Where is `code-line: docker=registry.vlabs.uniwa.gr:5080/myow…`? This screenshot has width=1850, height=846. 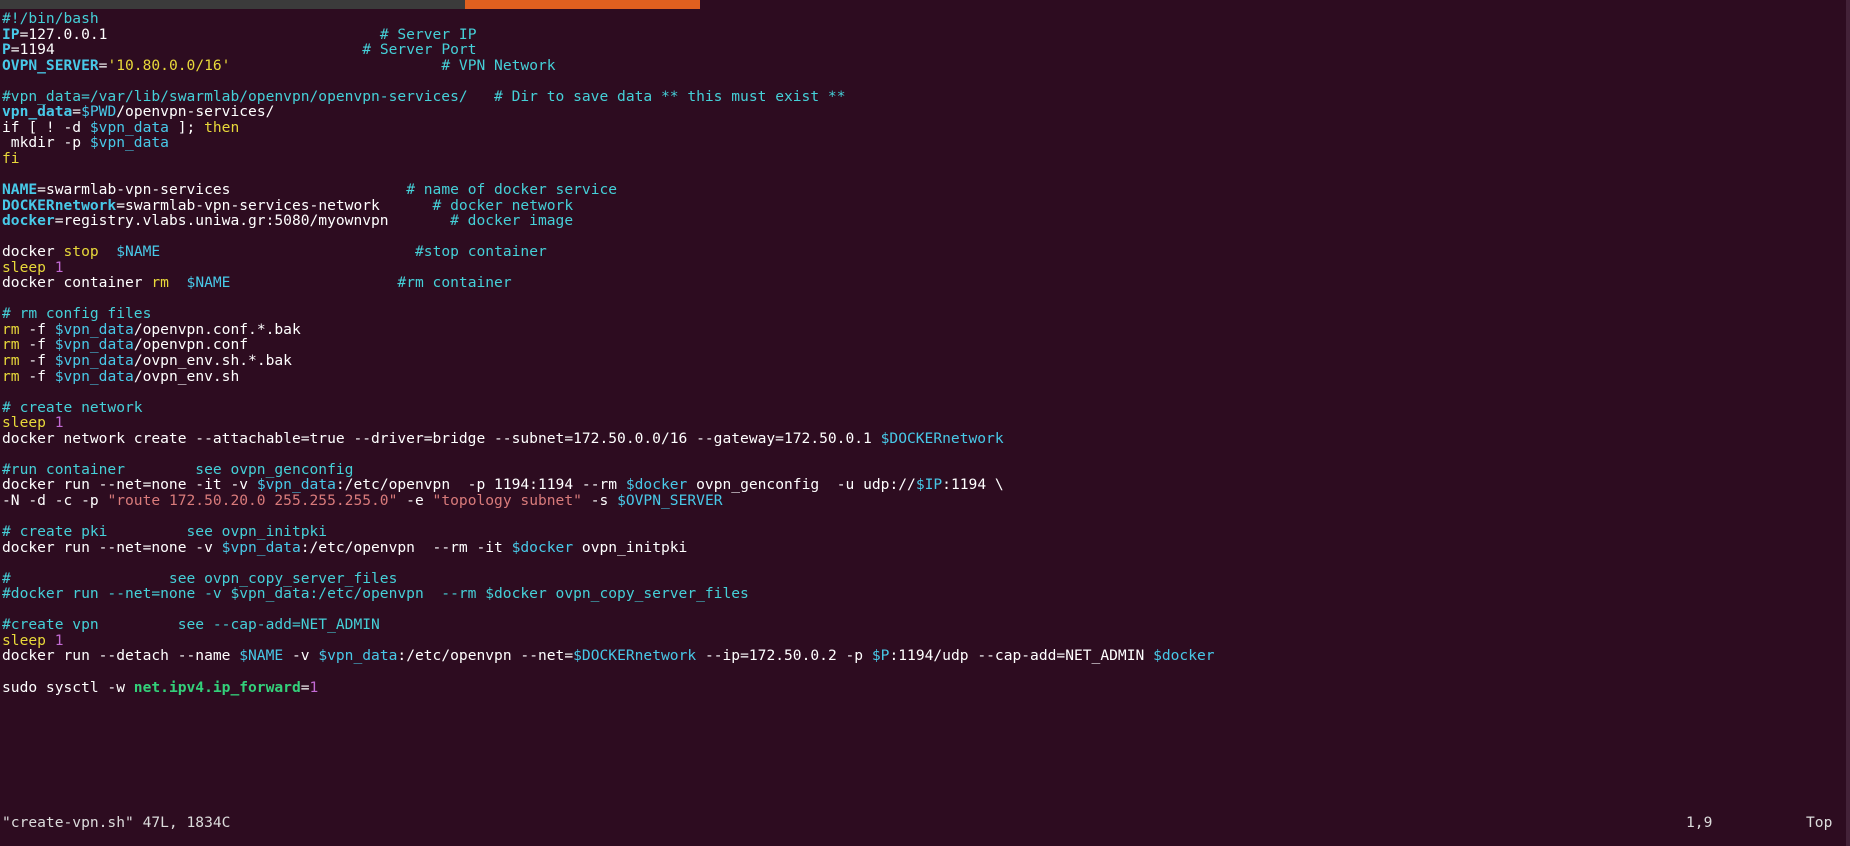 code-line: docker=registry.vlabs.uniwa.gr:5080/myow… is located at coordinates (926, 221).